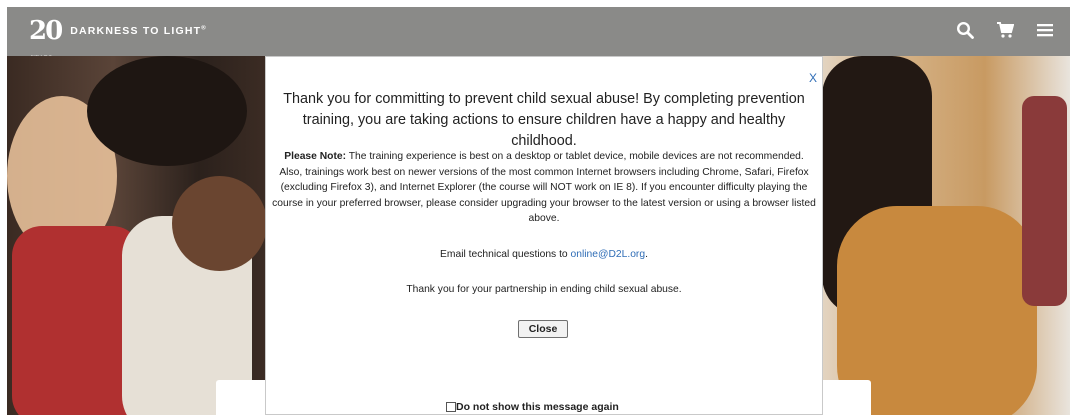 The image size is (1071, 420). What do you see at coordinates (537, 407) in the screenshot?
I see `dont-show-label: Do not show this message again` at bounding box center [537, 407].